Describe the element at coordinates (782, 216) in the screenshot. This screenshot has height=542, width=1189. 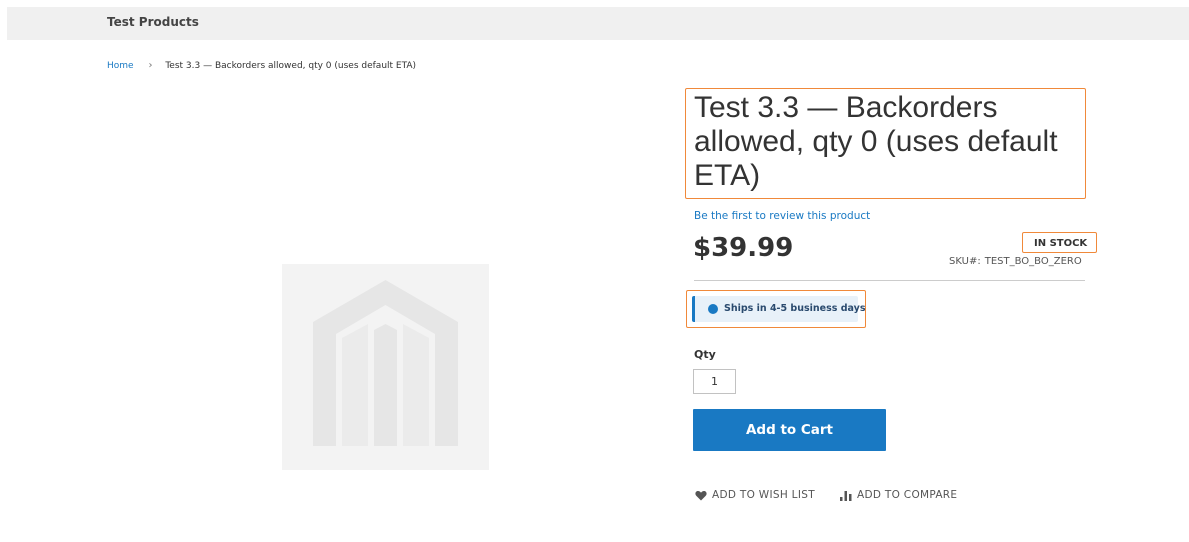
I see `review-link: Be the first to review this product` at that location.